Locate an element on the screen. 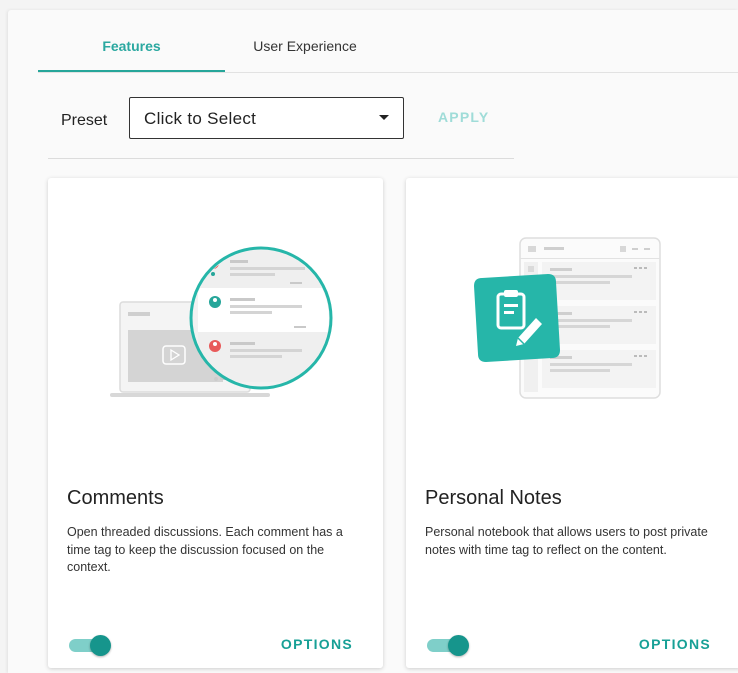 The image size is (738, 673). tab-user-experience: User Experience is located at coordinates (305, 46).